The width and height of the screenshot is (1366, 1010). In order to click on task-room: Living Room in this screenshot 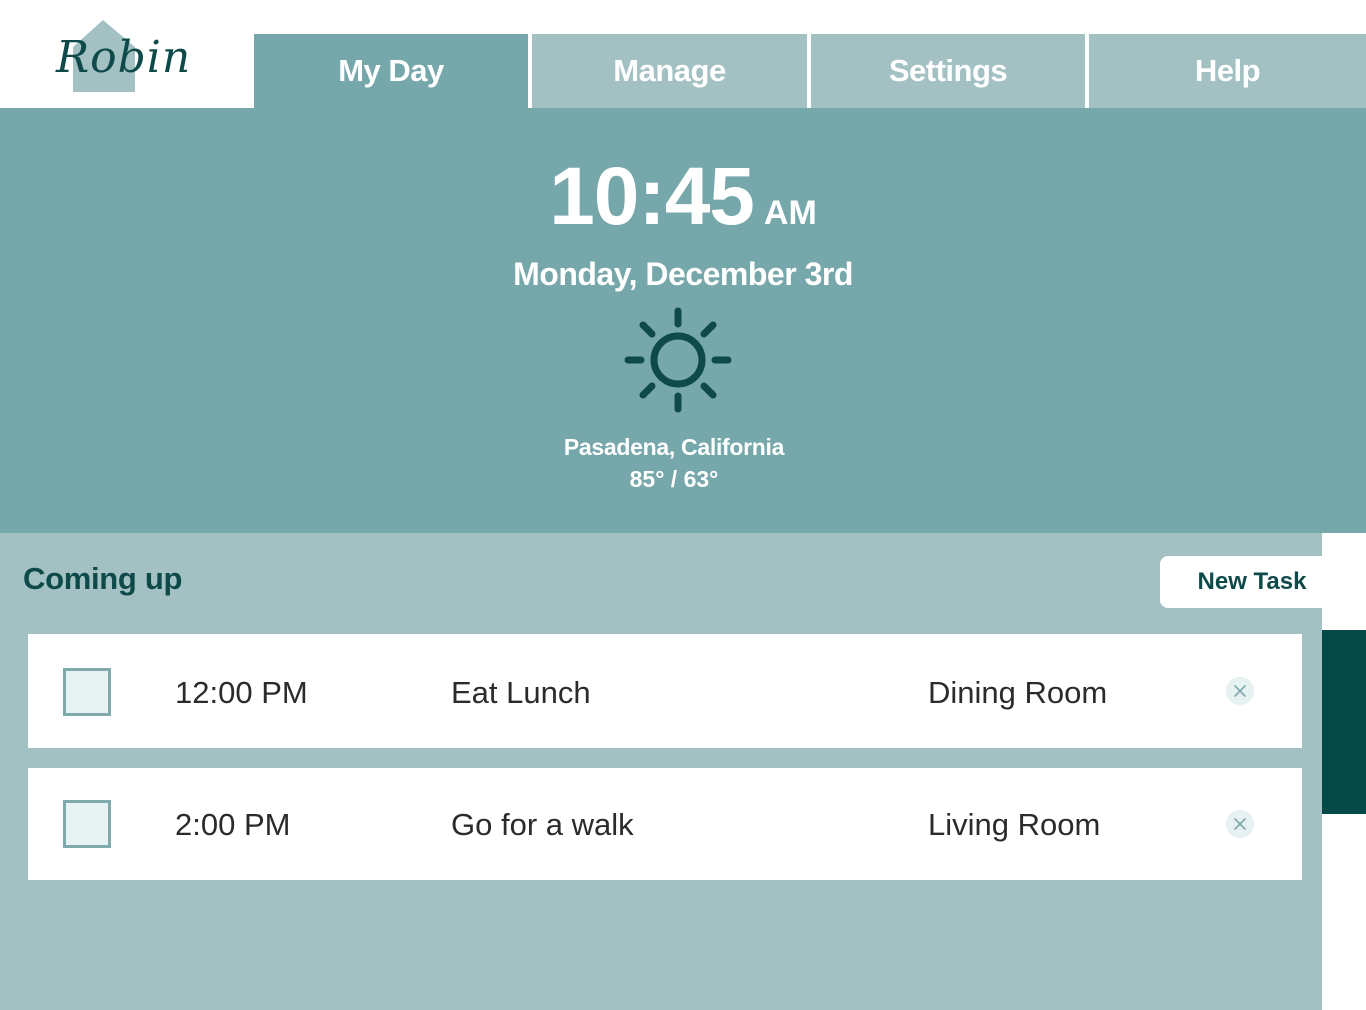, I will do `click(1014, 824)`.